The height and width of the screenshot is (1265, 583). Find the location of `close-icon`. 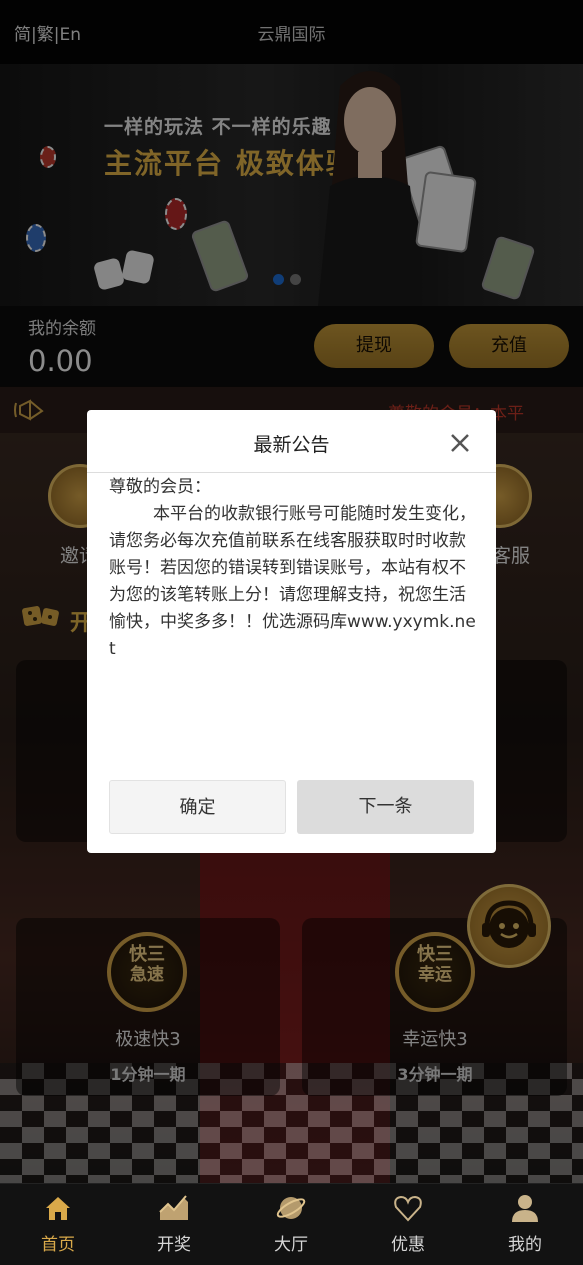

close-icon is located at coordinates (460, 443).